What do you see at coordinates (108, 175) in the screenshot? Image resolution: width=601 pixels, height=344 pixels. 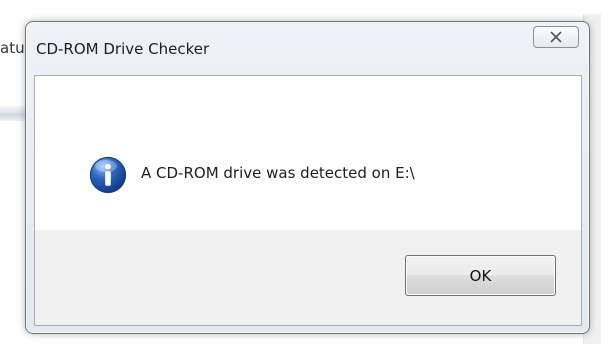 I see `info-icon` at bounding box center [108, 175].